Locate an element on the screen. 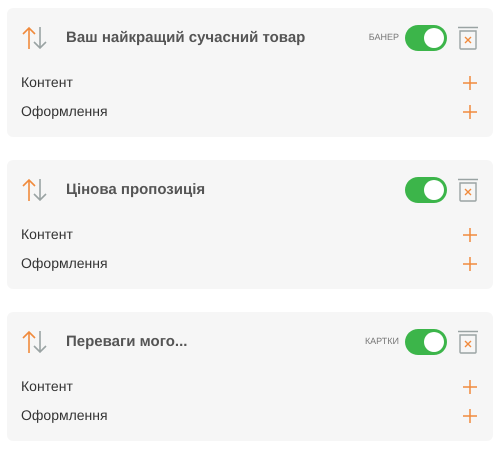 The image size is (500, 451). block-title: Ваш найкращий сучасний товар is located at coordinates (186, 38).